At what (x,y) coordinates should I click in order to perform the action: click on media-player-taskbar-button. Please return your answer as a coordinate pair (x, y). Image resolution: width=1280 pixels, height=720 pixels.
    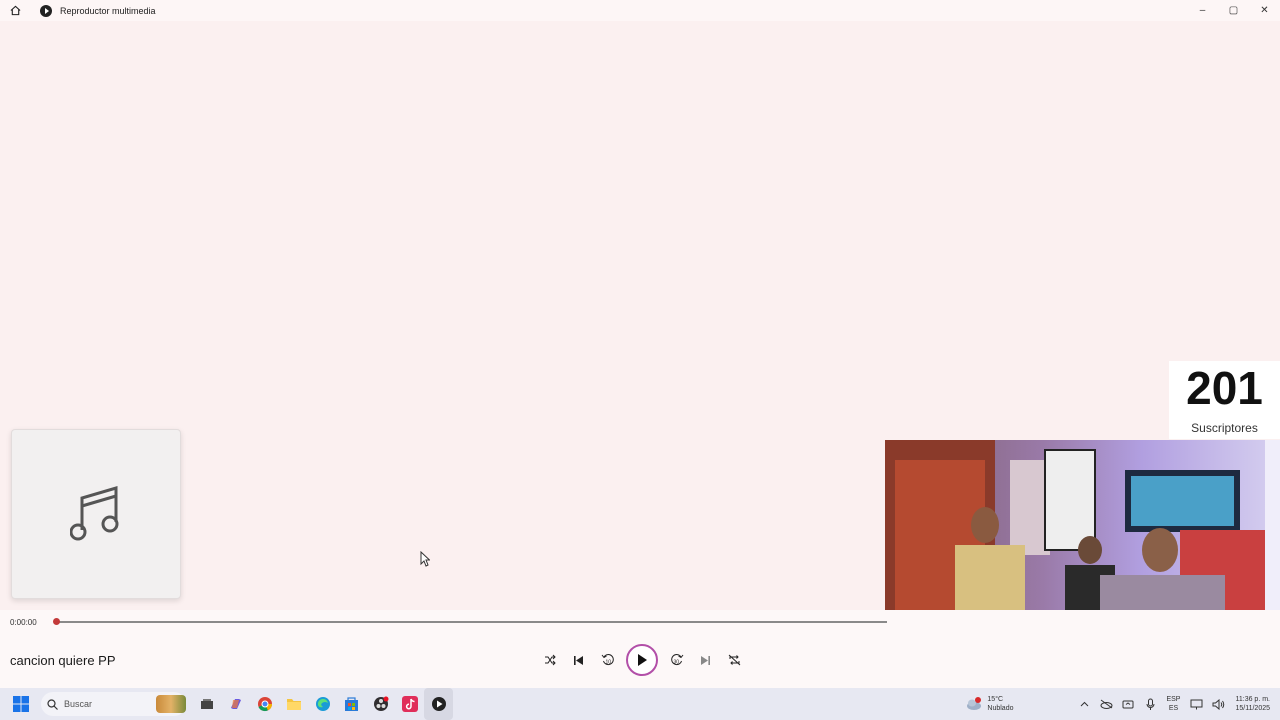
    Looking at the image, I should click on (438, 704).